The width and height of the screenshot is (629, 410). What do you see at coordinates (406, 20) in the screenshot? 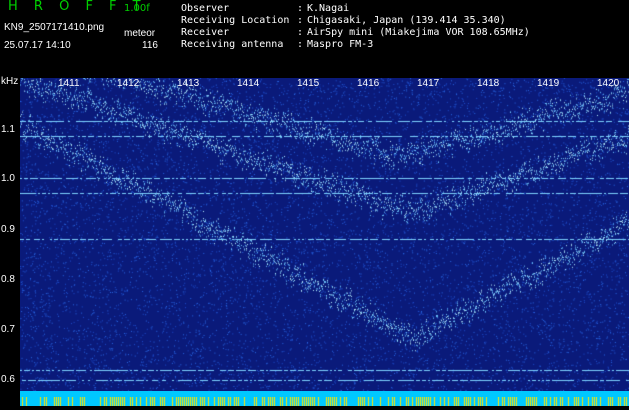
I see `location-value: Chigasaki, Japan (139.414 35.340)` at bounding box center [406, 20].